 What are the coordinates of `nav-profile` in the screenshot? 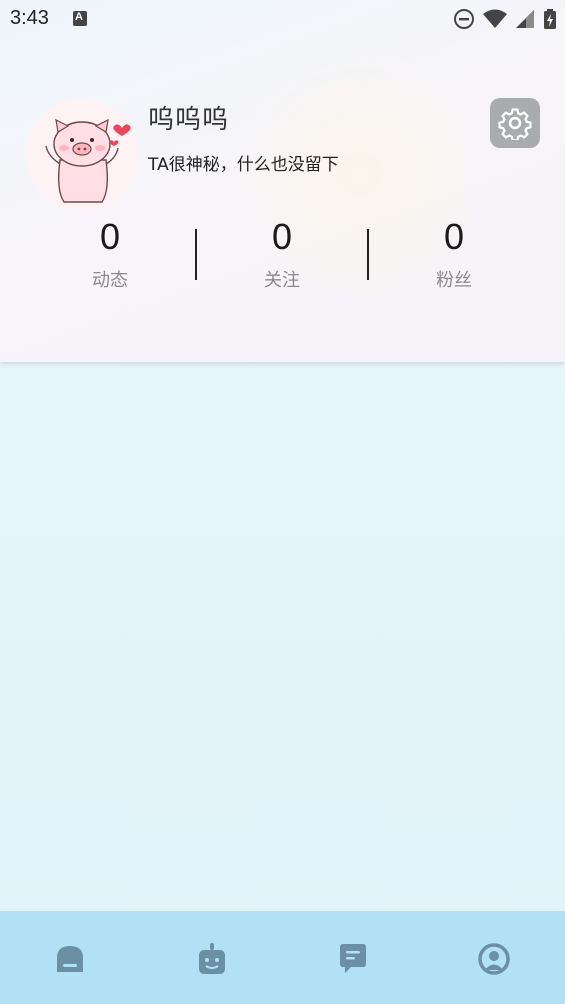 It's located at (494, 959).